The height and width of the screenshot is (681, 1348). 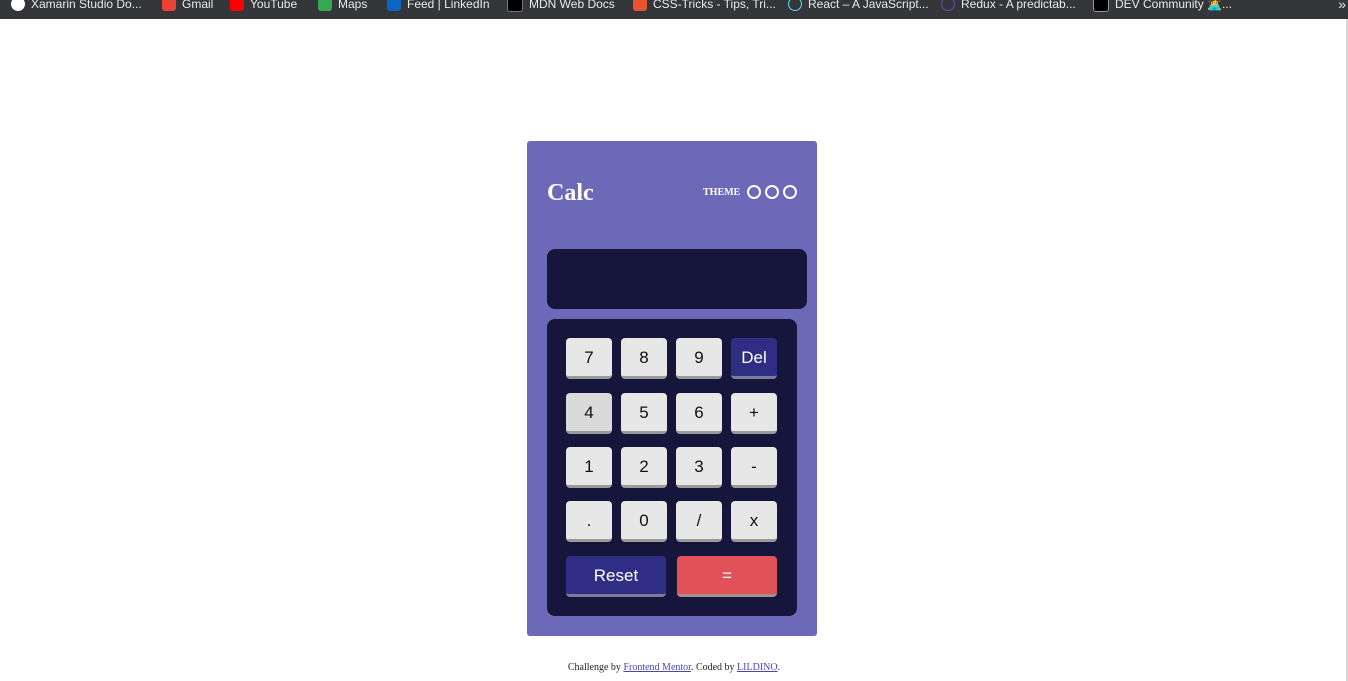 What do you see at coordinates (325, 5) in the screenshot?
I see `maps-icon` at bounding box center [325, 5].